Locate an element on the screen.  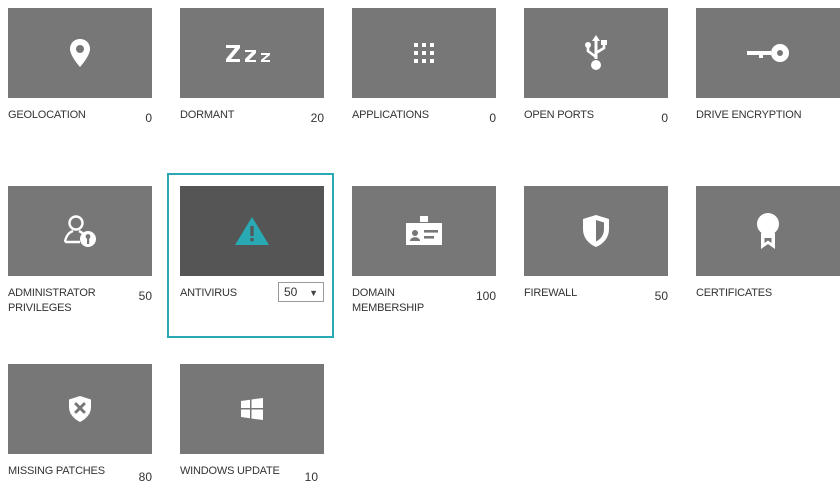
tile-label: OPEN PORTS is located at coordinates (559, 115).